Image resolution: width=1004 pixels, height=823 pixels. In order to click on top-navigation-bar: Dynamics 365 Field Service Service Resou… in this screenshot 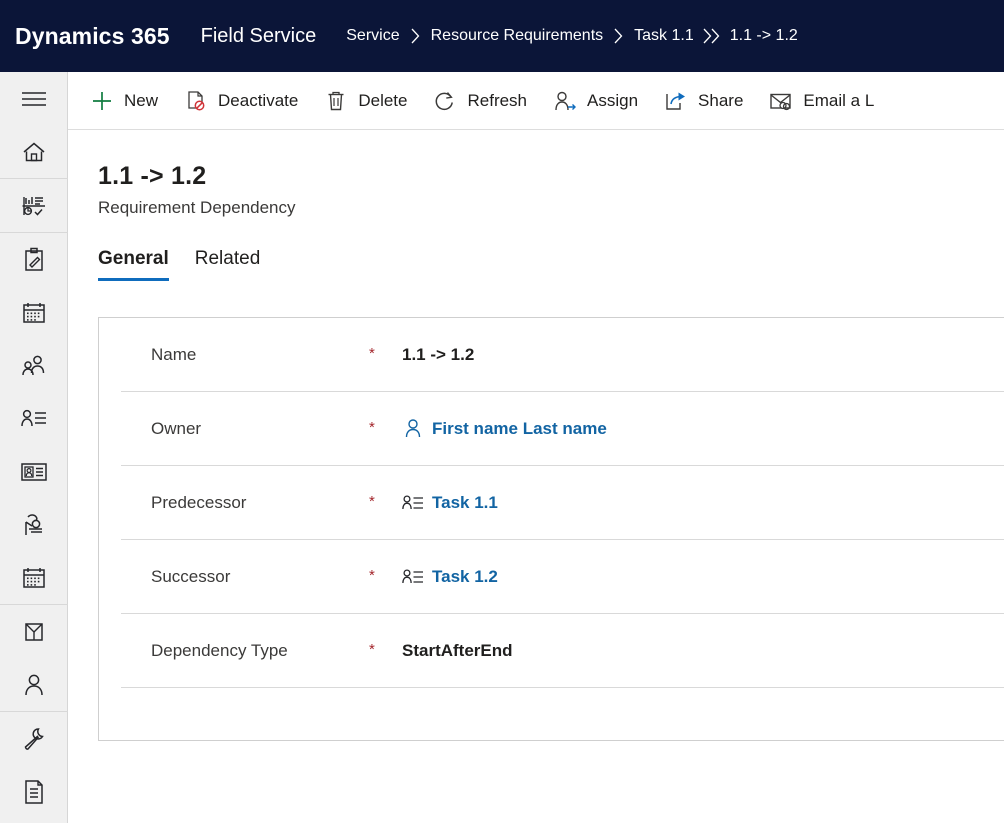, I will do `click(502, 36)`.